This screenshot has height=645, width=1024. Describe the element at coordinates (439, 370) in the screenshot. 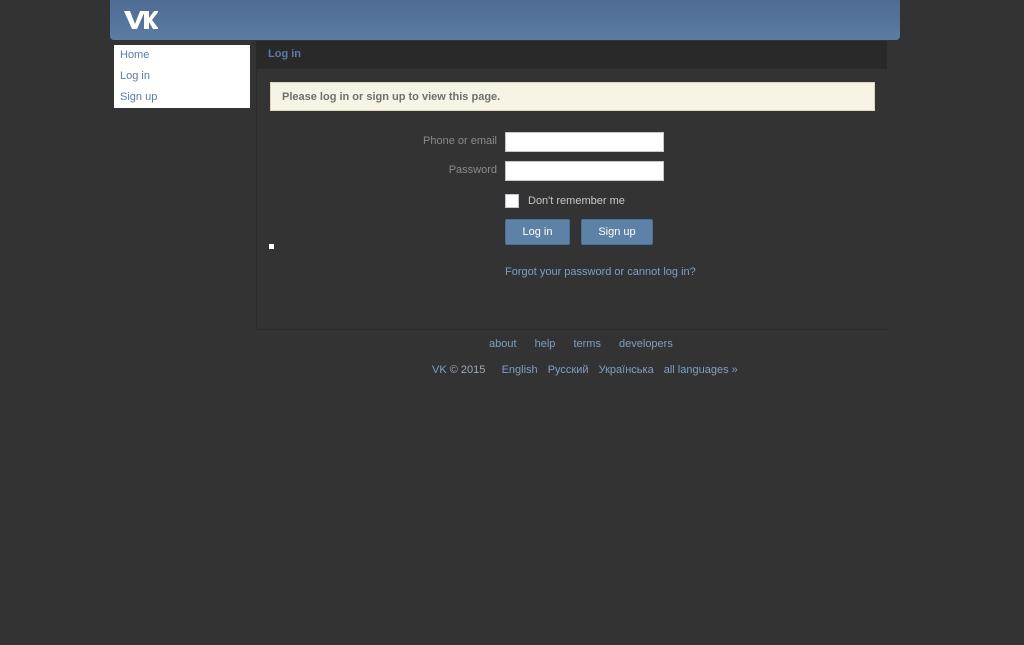

I see `footer-brand: VK` at that location.